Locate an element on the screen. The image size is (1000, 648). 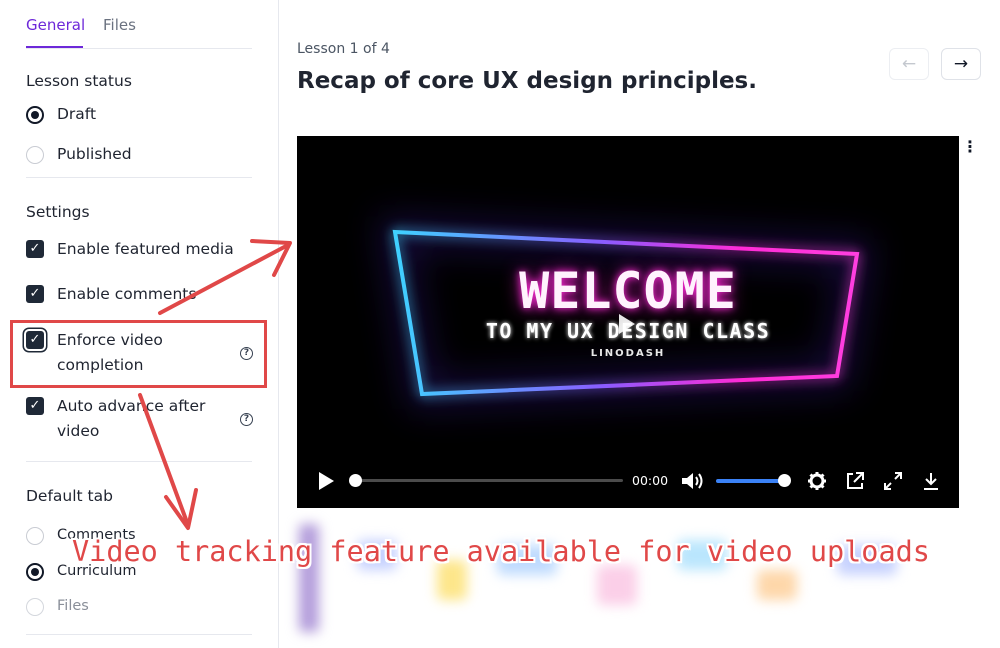
video-brand: LINODASH is located at coordinates (628, 353).